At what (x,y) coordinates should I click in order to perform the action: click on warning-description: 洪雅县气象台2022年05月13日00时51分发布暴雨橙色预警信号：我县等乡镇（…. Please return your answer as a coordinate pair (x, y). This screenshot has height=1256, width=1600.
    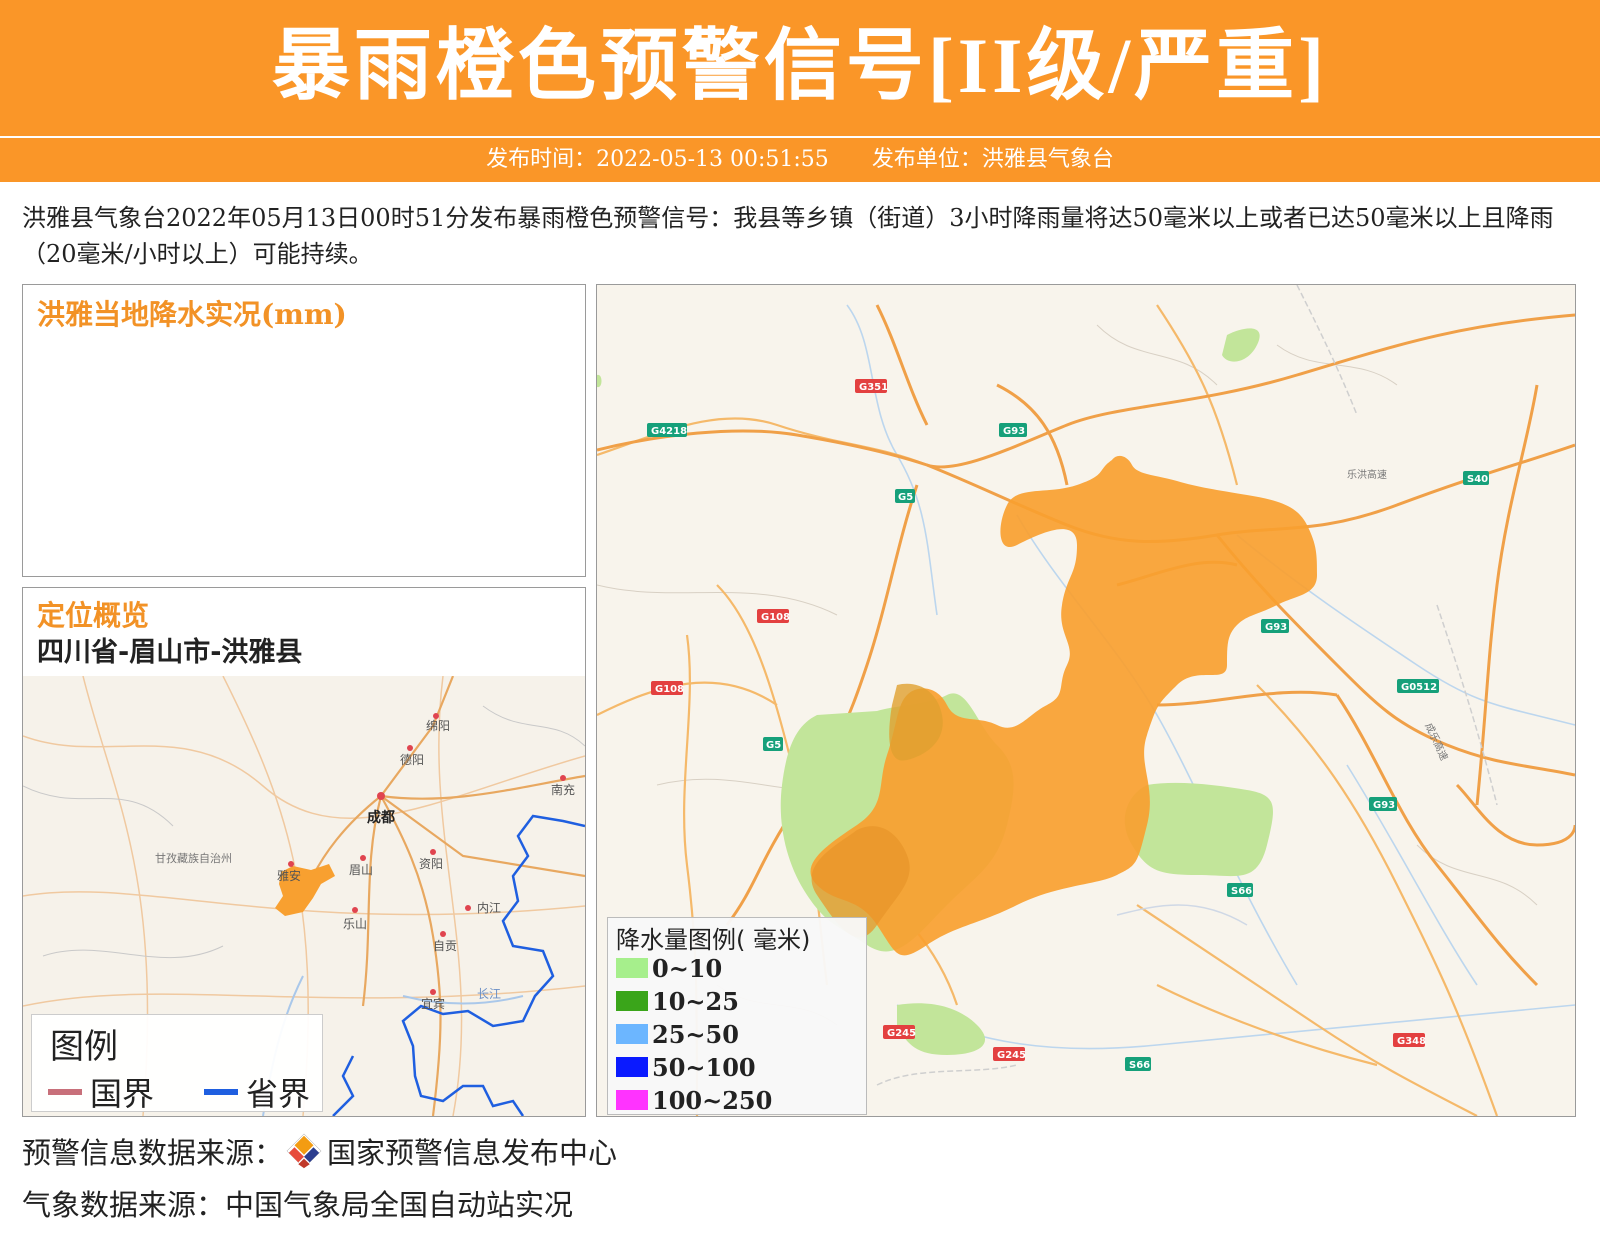
    Looking at the image, I should click on (788, 236).